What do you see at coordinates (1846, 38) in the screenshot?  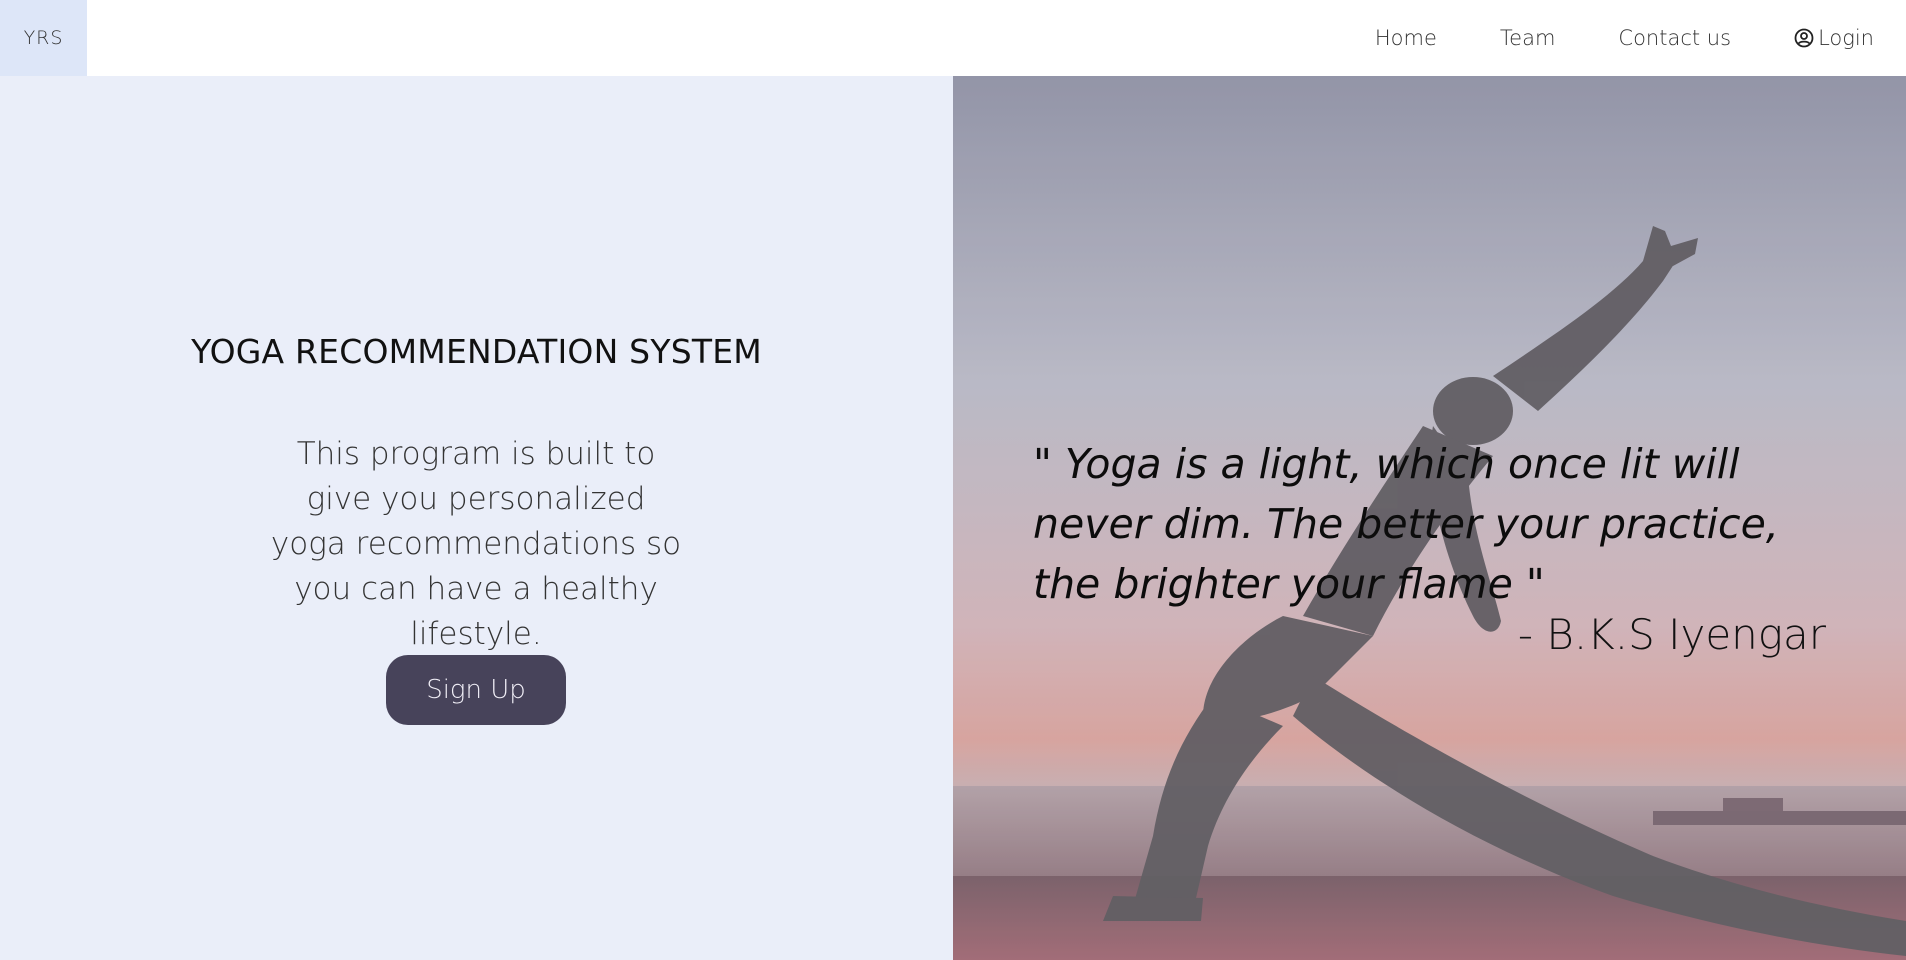 I see `login-label: Login` at bounding box center [1846, 38].